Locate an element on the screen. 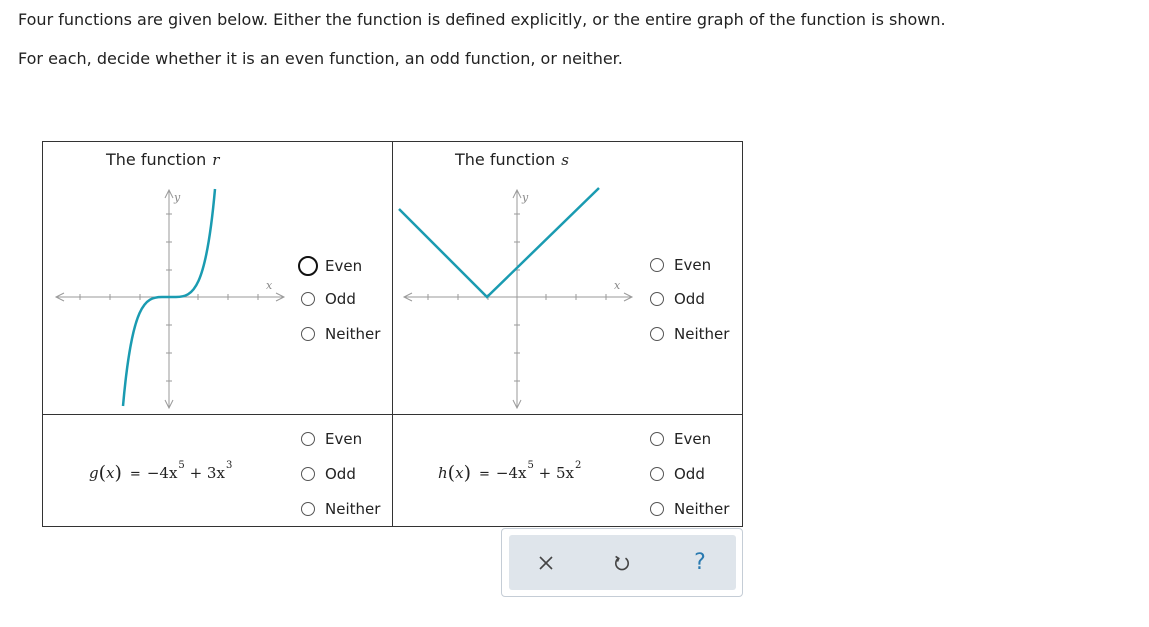 The width and height of the screenshot is (1149, 627). option-g-neither: Neither is located at coordinates (340, 509).